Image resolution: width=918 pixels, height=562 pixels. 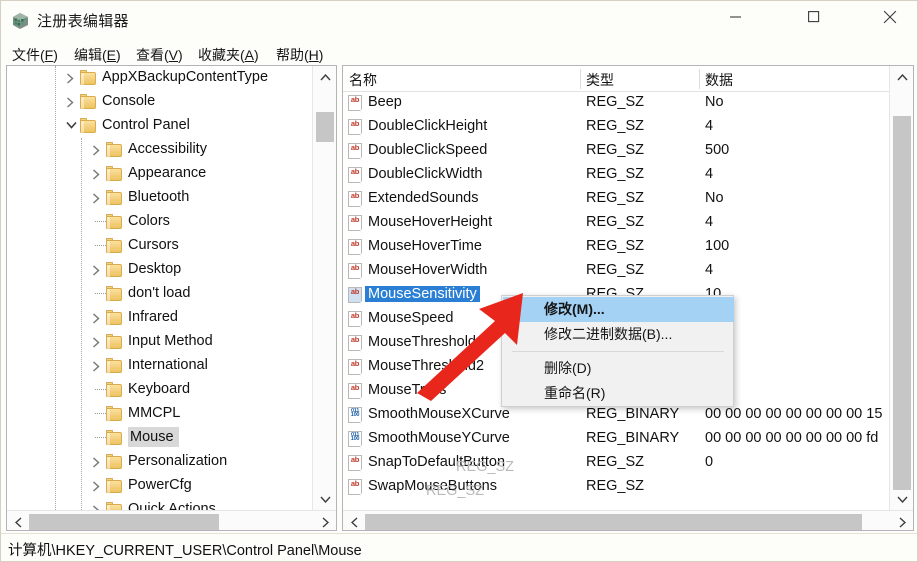 What do you see at coordinates (134, 438) in the screenshot?
I see `tree-item-mouse: Mouse` at bounding box center [134, 438].